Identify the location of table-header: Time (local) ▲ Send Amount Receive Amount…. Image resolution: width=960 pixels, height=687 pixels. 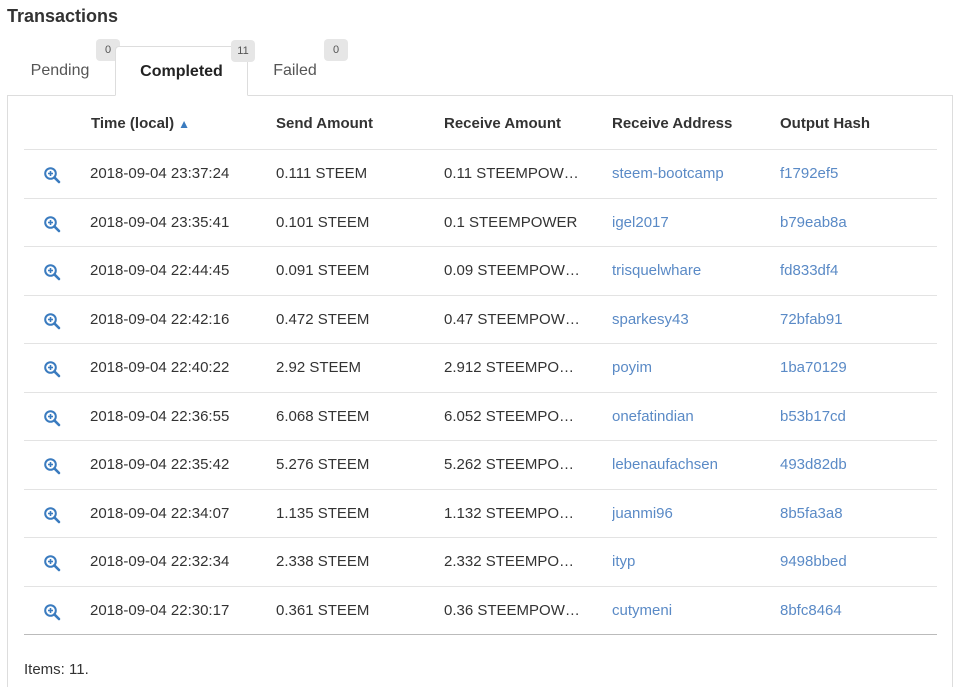
(480, 123).